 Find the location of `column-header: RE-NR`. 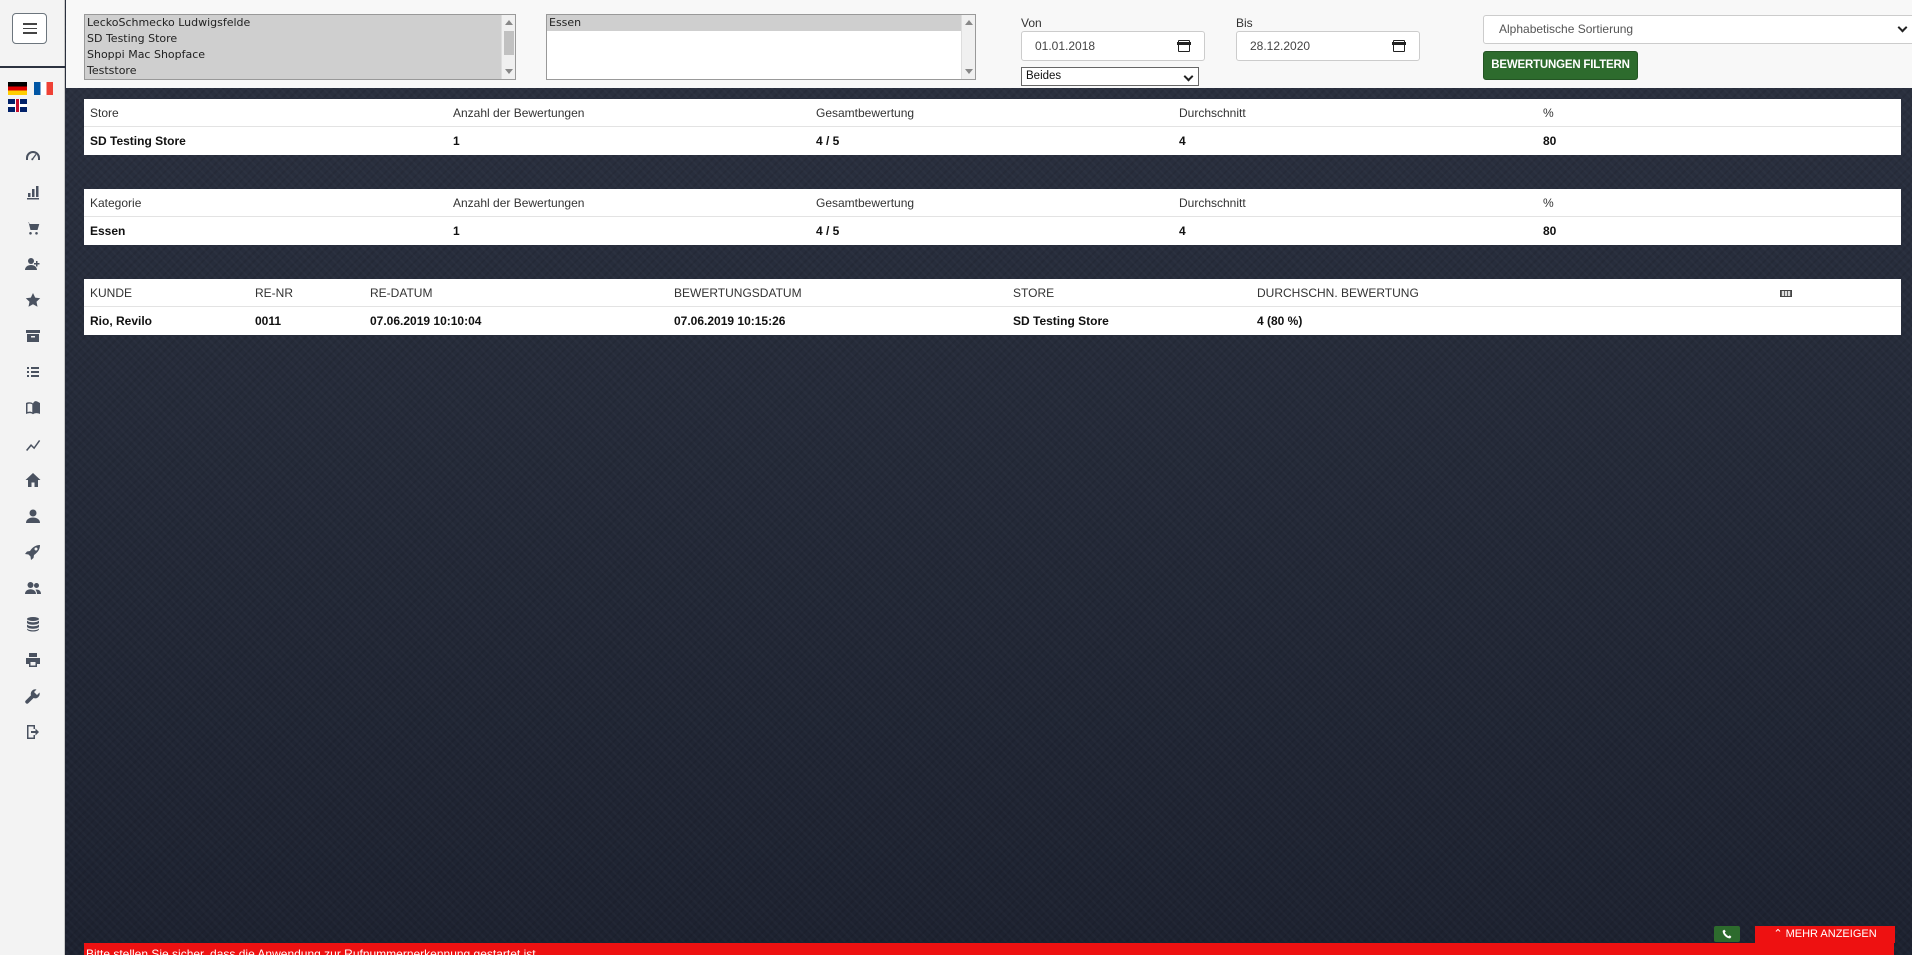

column-header: RE-NR is located at coordinates (274, 293).